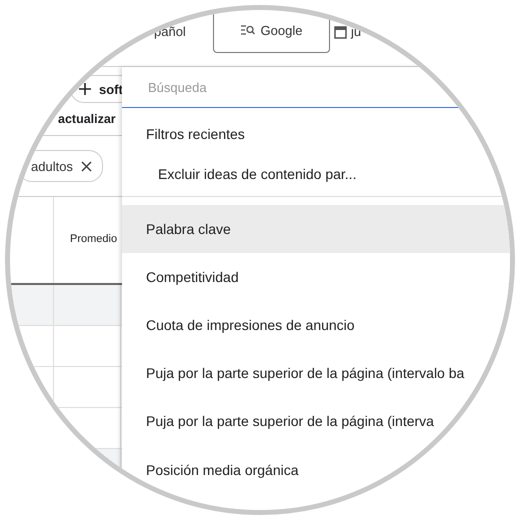 The width and height of the screenshot is (520, 520). I want to click on menu-item: Puja por la parte superior de la página (intervalo ba, so click(307, 373).